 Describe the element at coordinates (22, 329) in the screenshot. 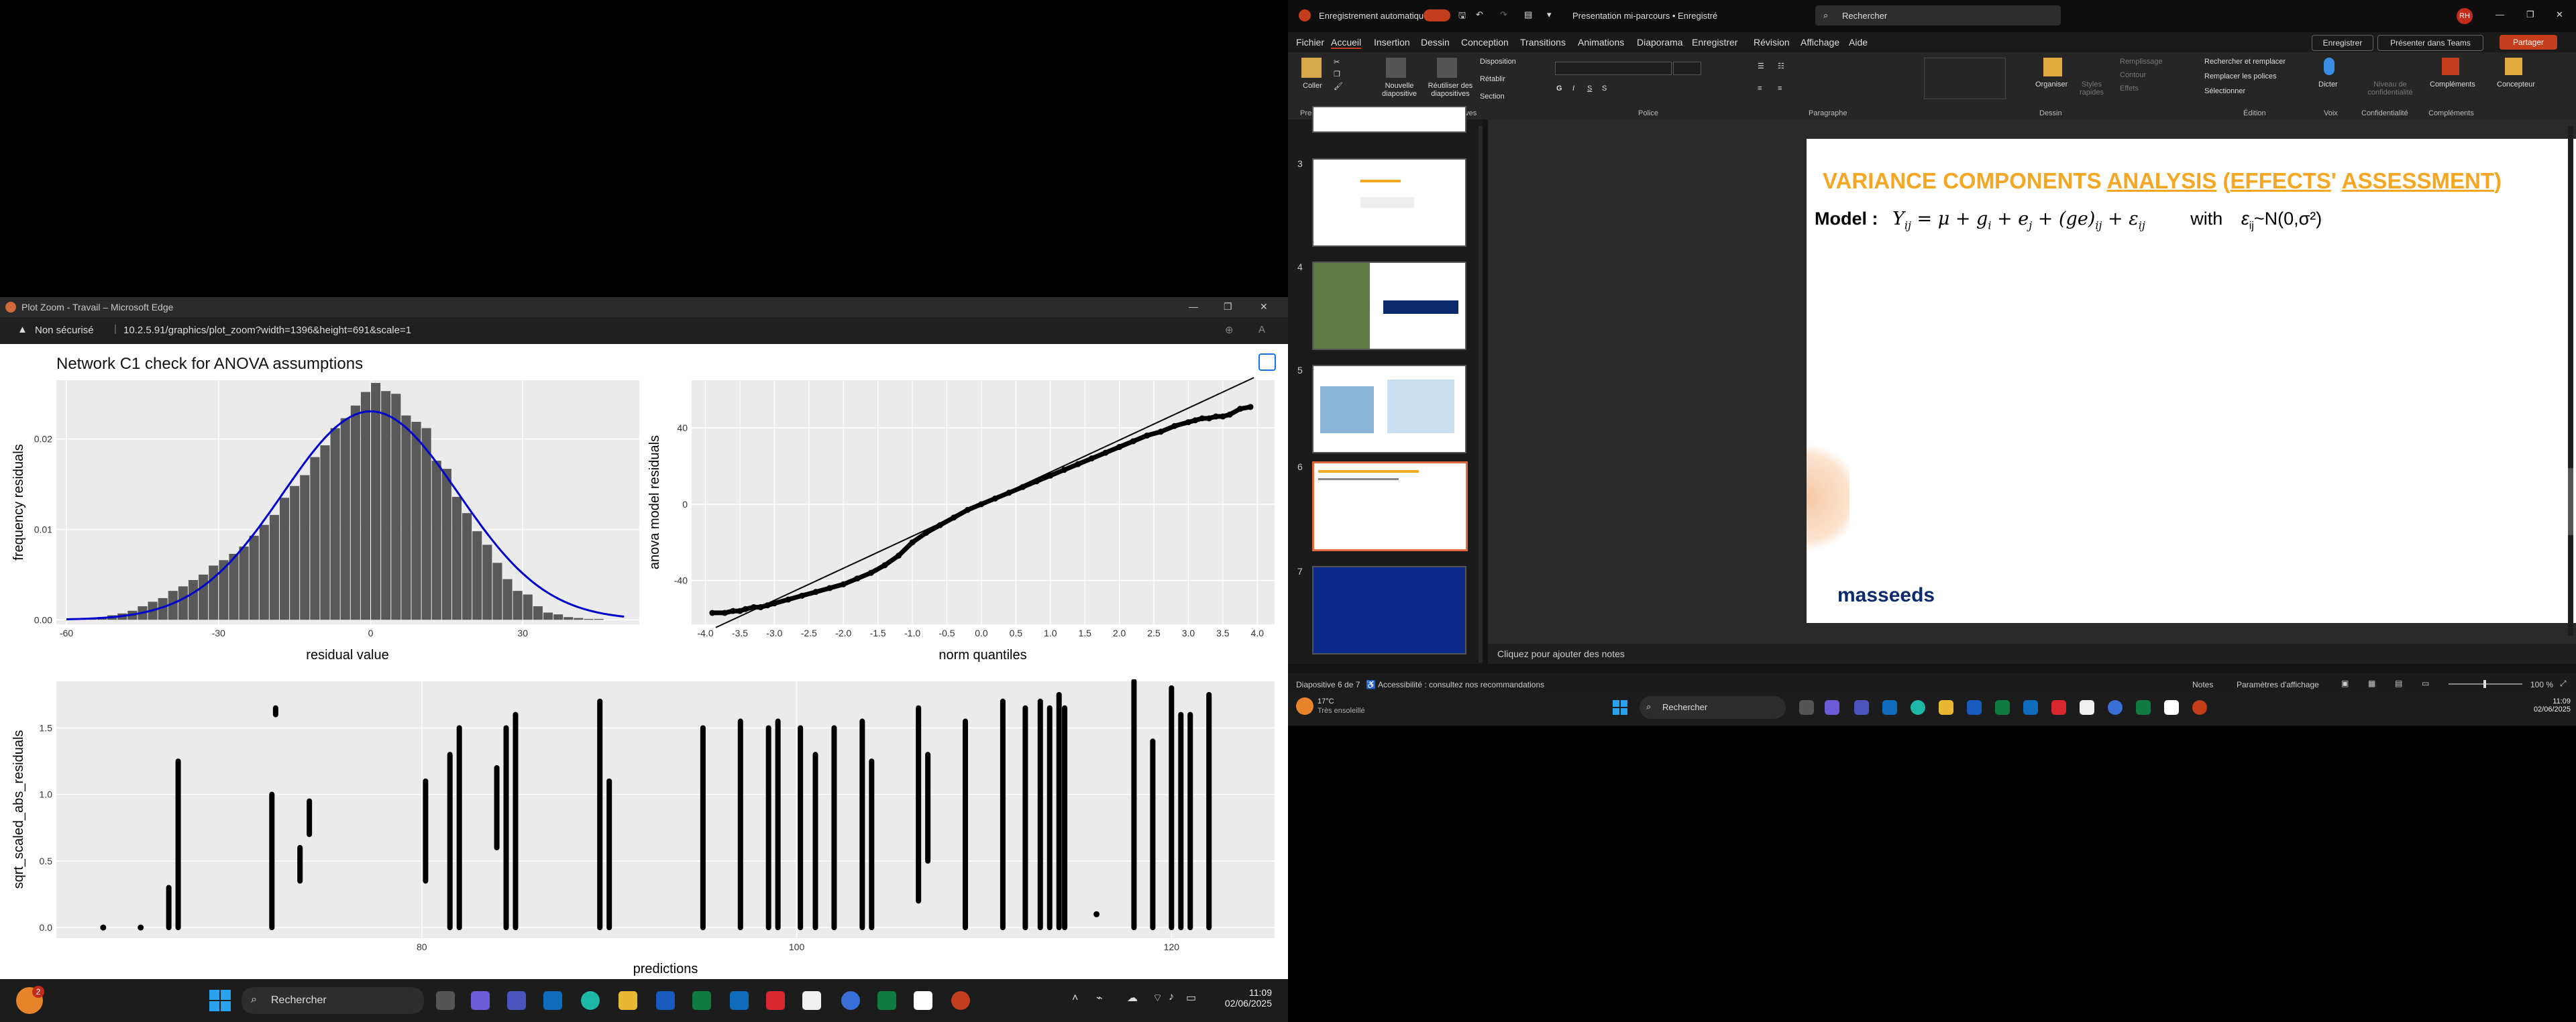

I see `warning-icon: ▲` at that location.